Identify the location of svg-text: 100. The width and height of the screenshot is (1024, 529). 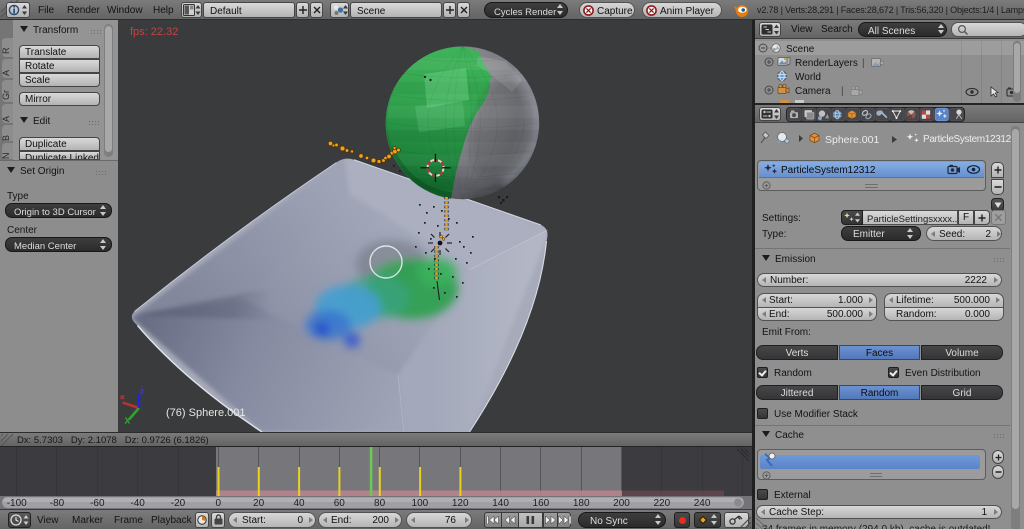
(420, 503).